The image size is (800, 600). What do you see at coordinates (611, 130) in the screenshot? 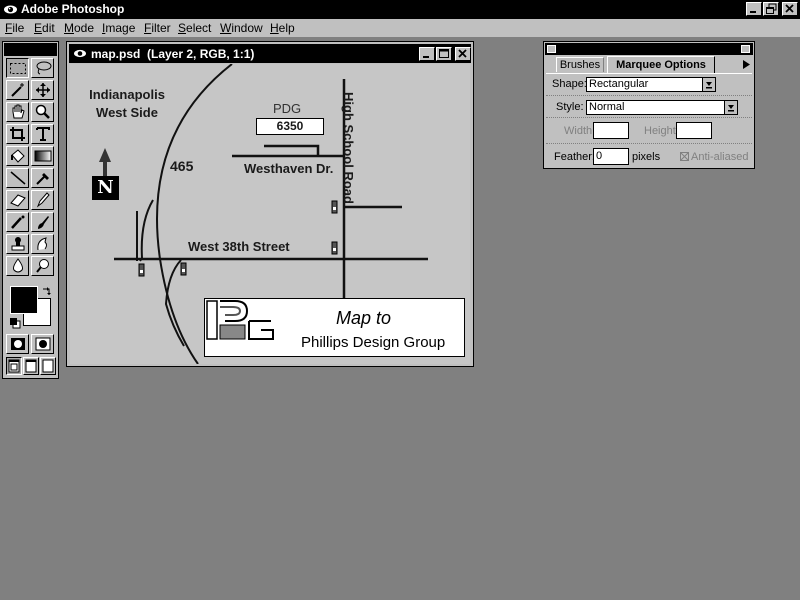
I see `width-input` at bounding box center [611, 130].